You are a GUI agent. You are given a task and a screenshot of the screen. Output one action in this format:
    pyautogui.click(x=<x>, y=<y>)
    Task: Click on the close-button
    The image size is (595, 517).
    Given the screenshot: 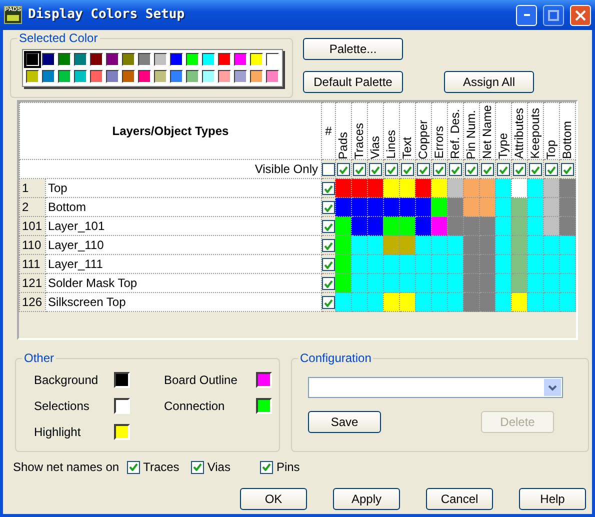 What is the action you would take?
    pyautogui.click(x=580, y=15)
    